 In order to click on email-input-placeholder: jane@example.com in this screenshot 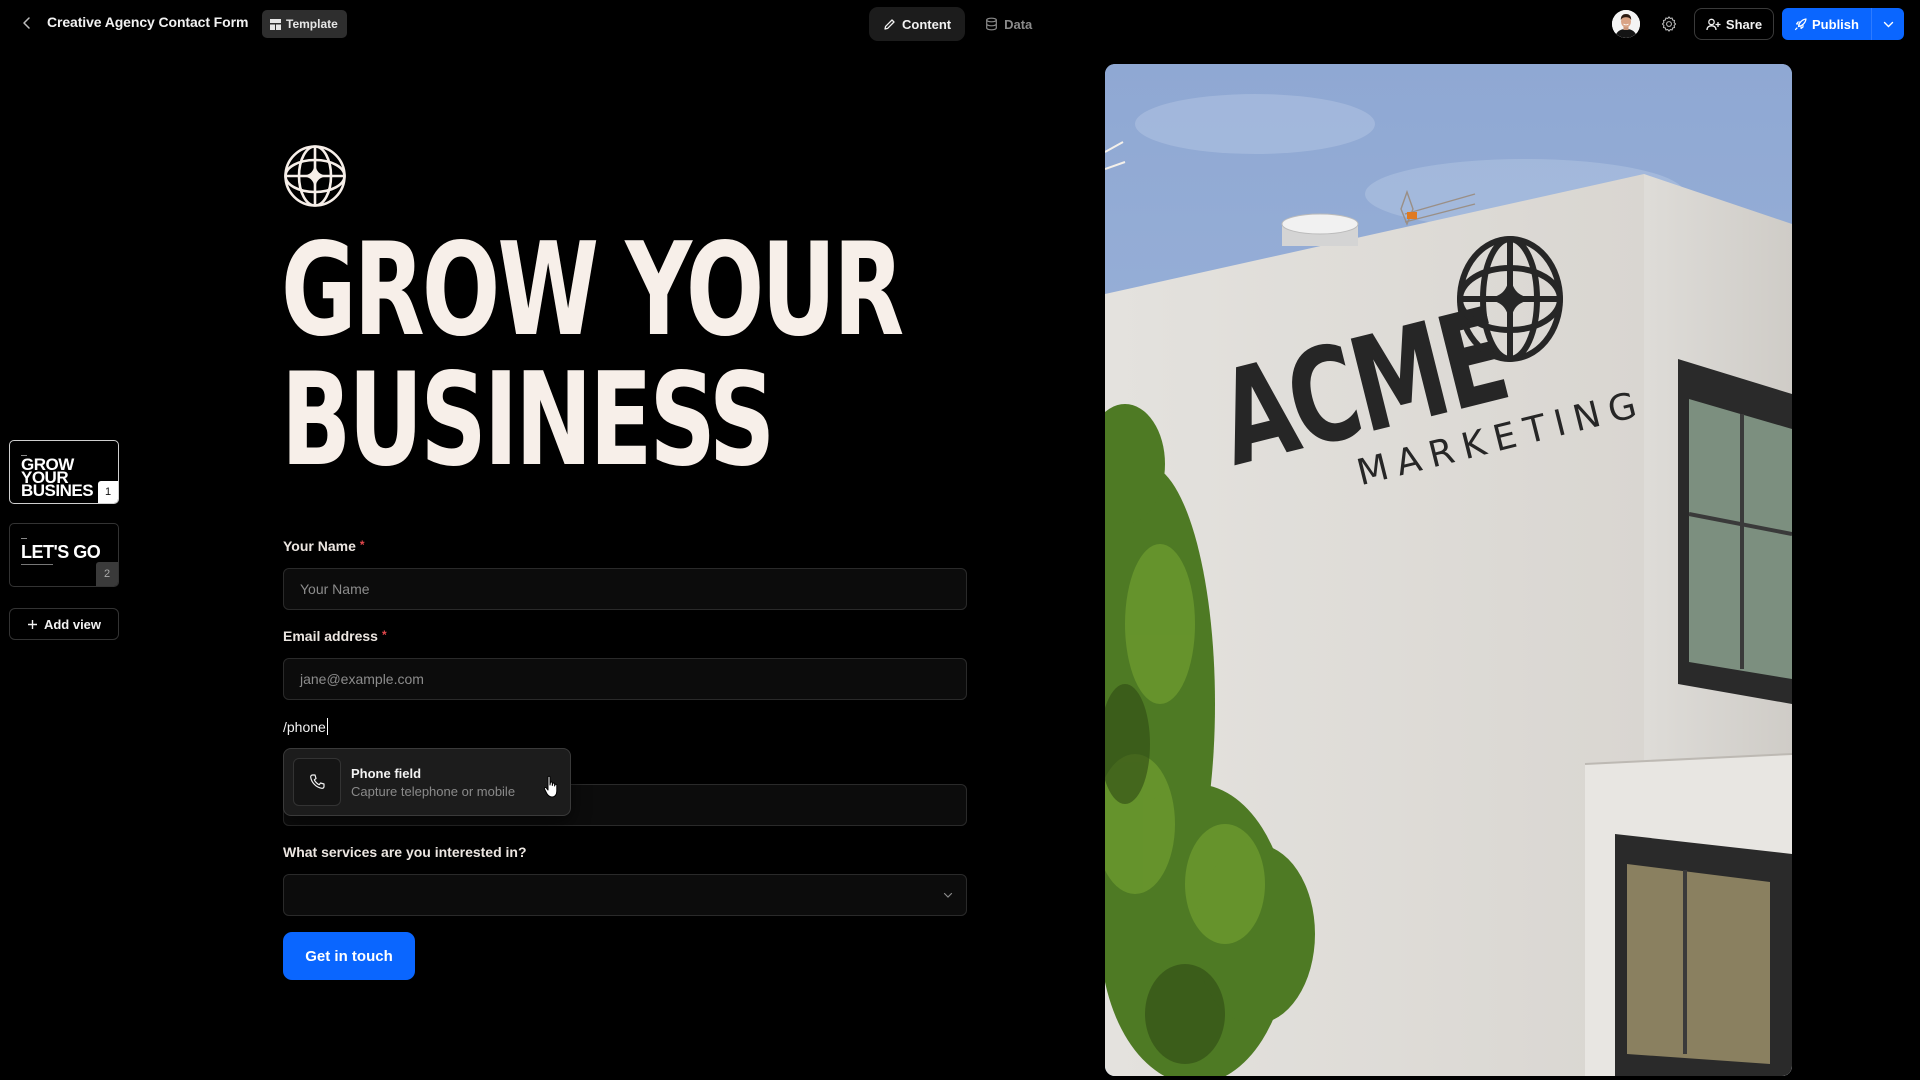, I will do `click(362, 679)`.